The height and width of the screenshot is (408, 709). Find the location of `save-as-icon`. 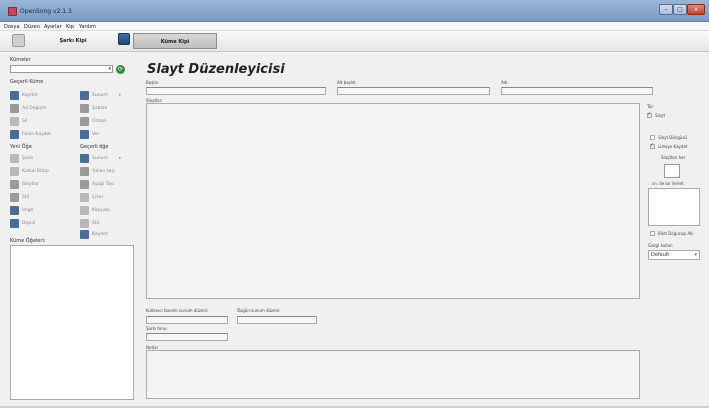

save-as-icon is located at coordinates (14, 134).